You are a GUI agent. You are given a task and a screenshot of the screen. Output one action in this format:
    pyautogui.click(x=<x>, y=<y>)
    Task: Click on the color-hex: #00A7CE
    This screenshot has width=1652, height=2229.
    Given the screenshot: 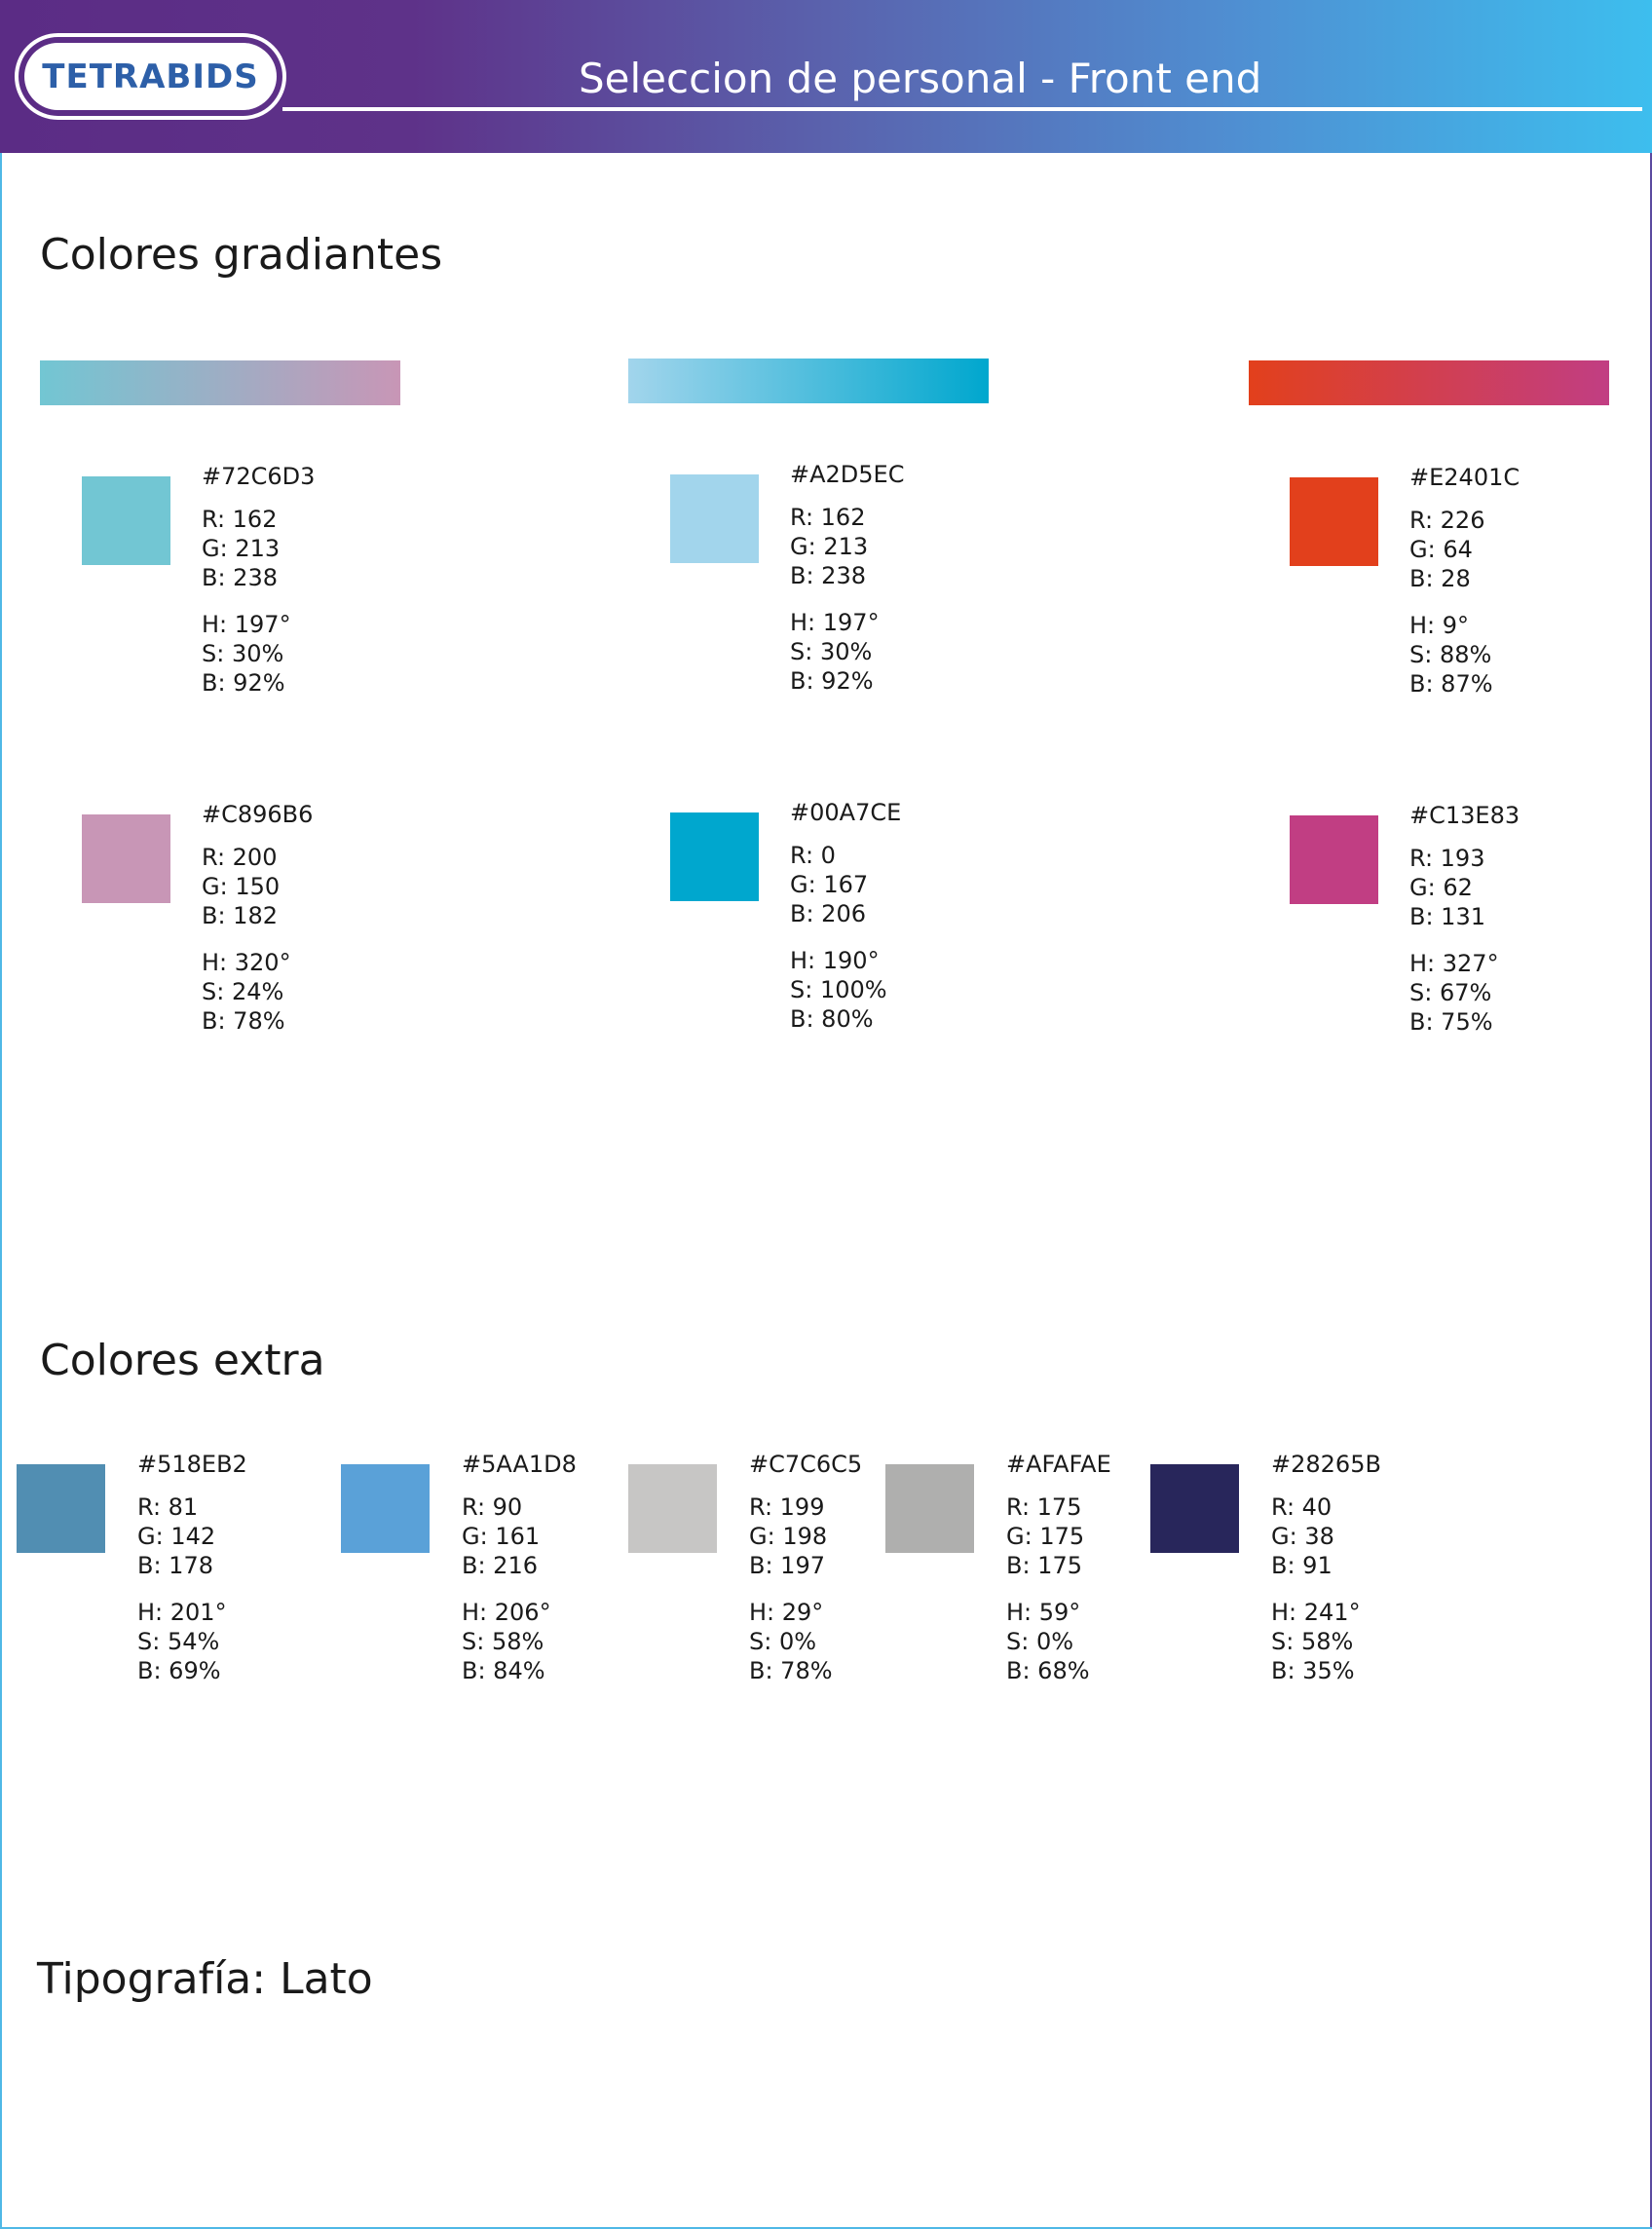 What is the action you would take?
    pyautogui.click(x=846, y=812)
    